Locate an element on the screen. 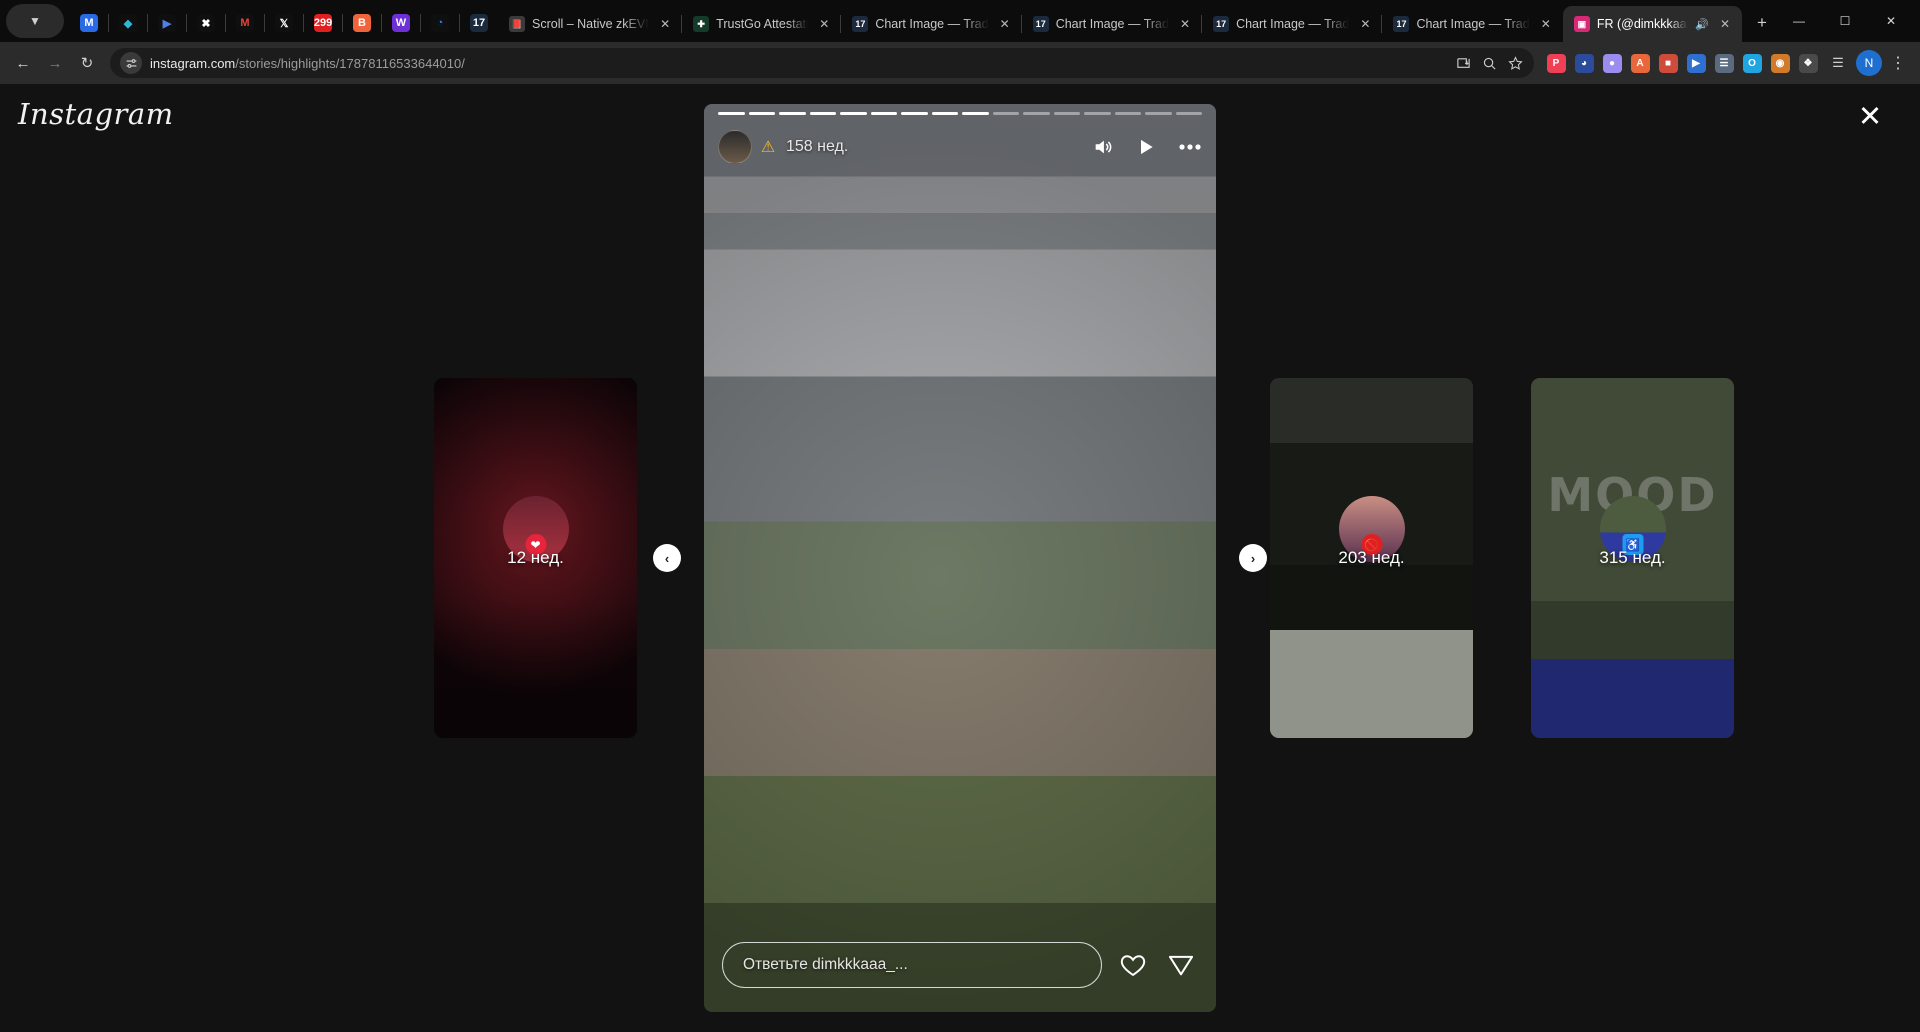 Image resolution: width=1920 pixels, height=1032 pixels. pinned-extensions-strip: M ◆ ▶ ✖ M 𝕏 299 B W ◔ 17 is located at coordinates (284, 23).